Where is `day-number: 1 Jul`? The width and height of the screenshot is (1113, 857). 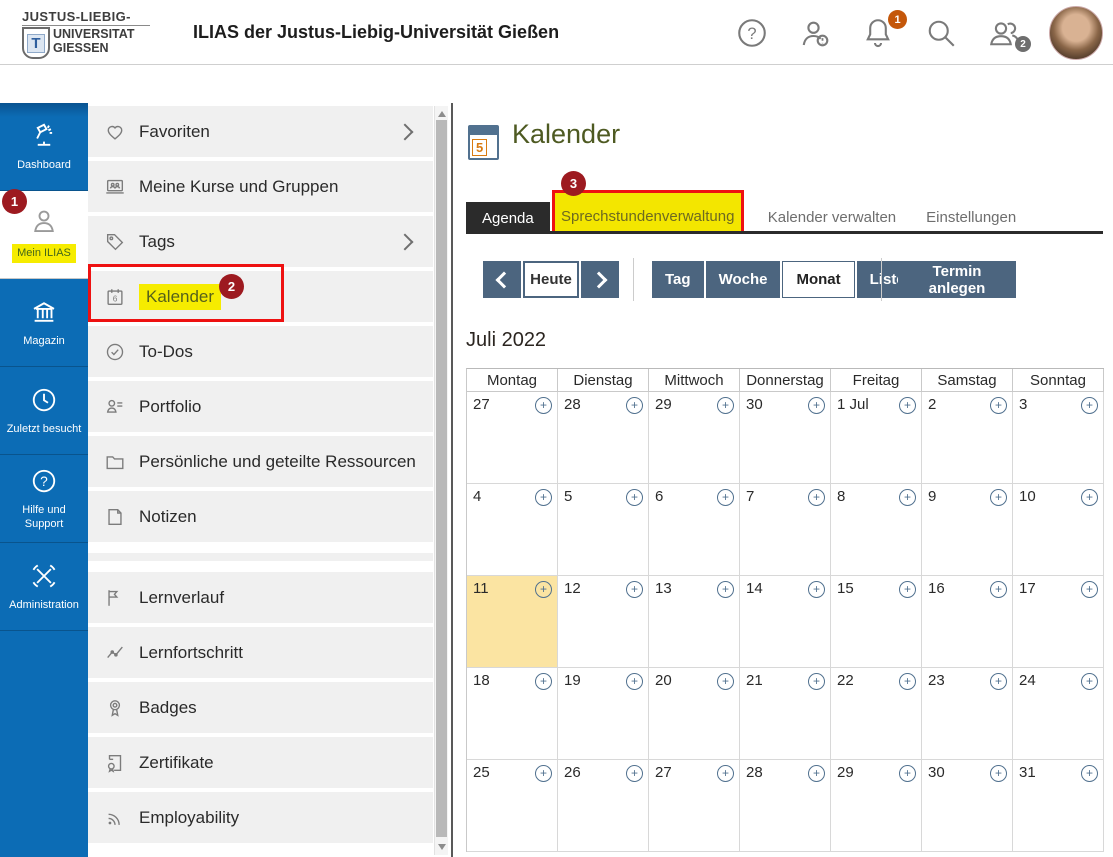
day-number: 1 Jul is located at coordinates (853, 404).